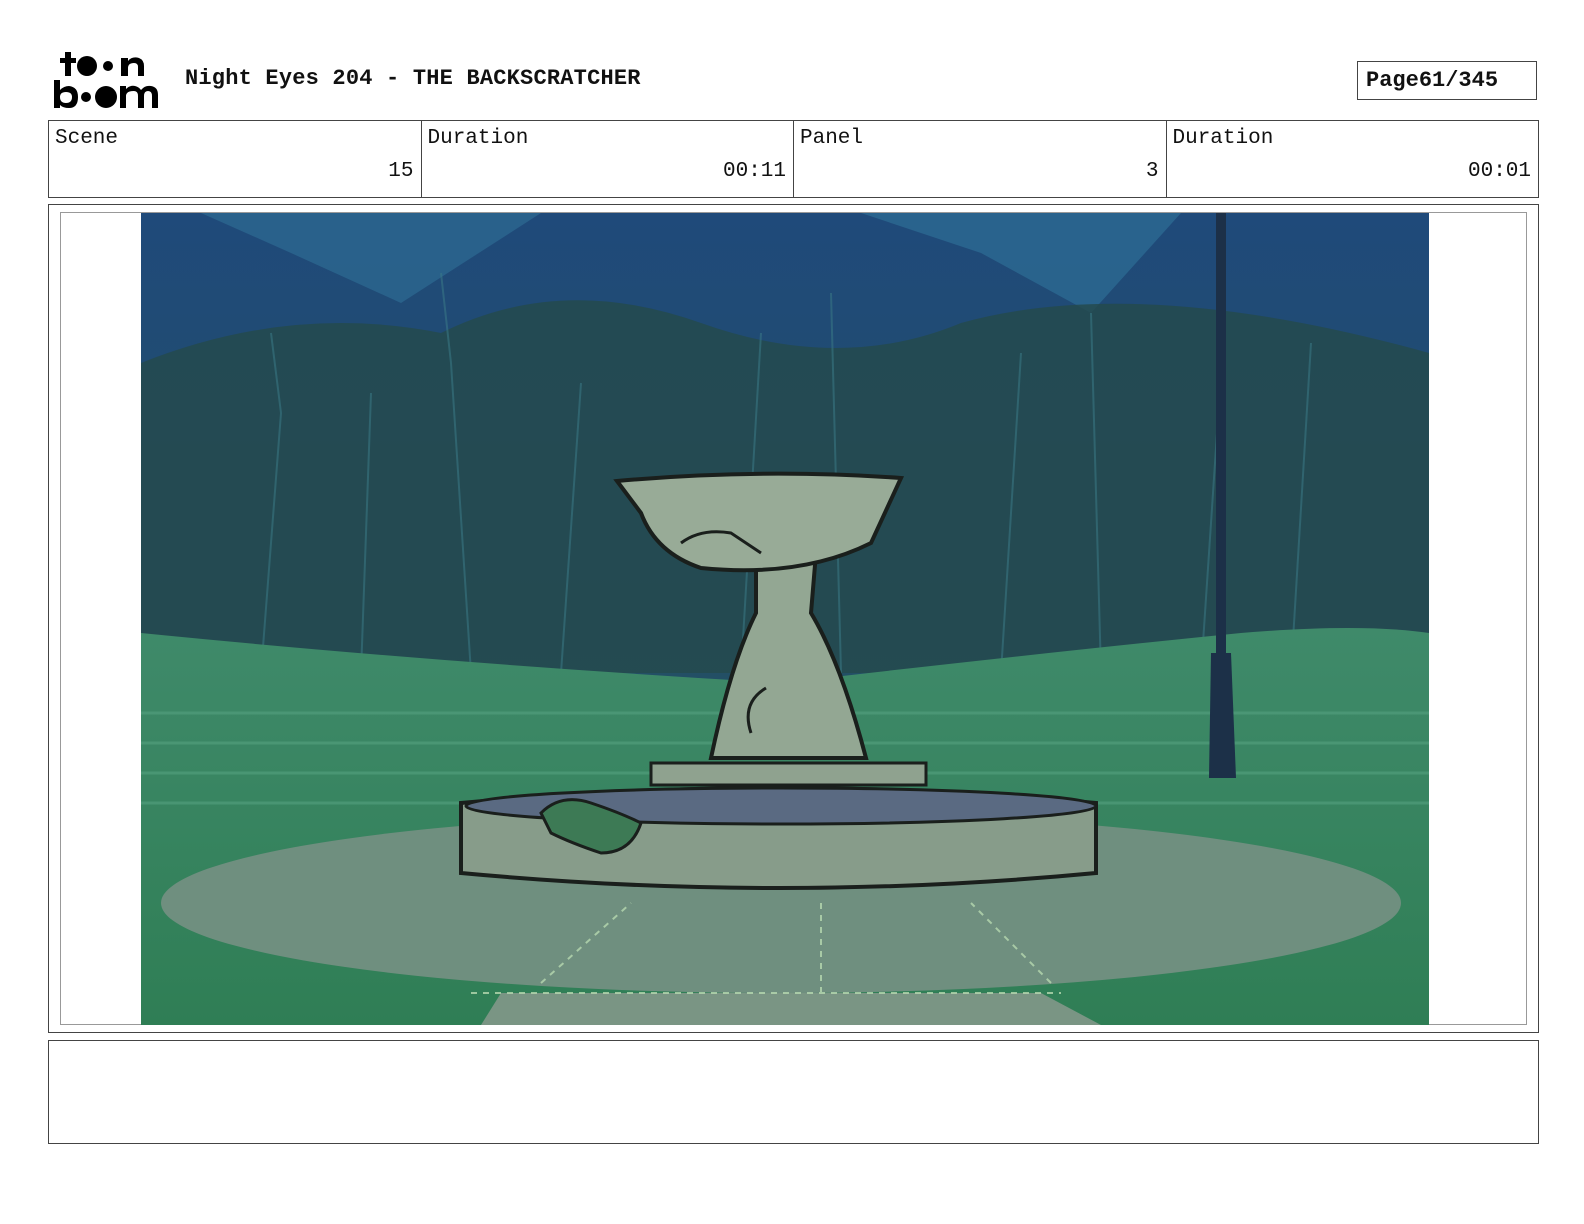 The height and width of the screenshot is (1224, 1584). What do you see at coordinates (1392, 80) in the screenshot?
I see `page-label: Page` at bounding box center [1392, 80].